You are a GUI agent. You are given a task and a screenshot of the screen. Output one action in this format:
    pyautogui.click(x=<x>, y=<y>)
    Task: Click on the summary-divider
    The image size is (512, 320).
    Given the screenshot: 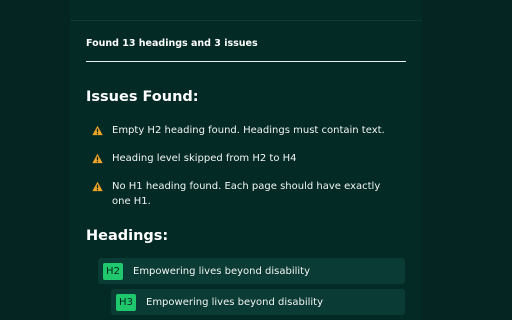 What is the action you would take?
    pyautogui.click(x=246, y=61)
    